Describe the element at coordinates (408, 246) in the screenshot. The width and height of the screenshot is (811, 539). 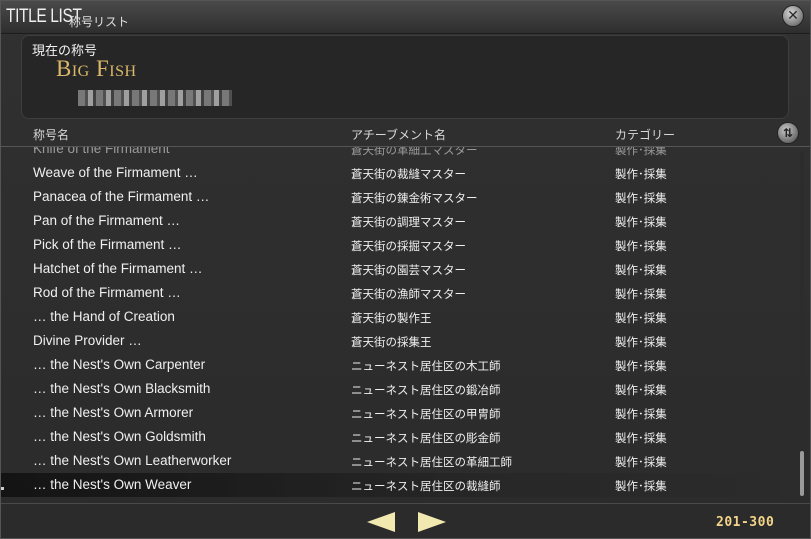
I see `achievement-name-cell: 蒼天街の採掘マスター` at that location.